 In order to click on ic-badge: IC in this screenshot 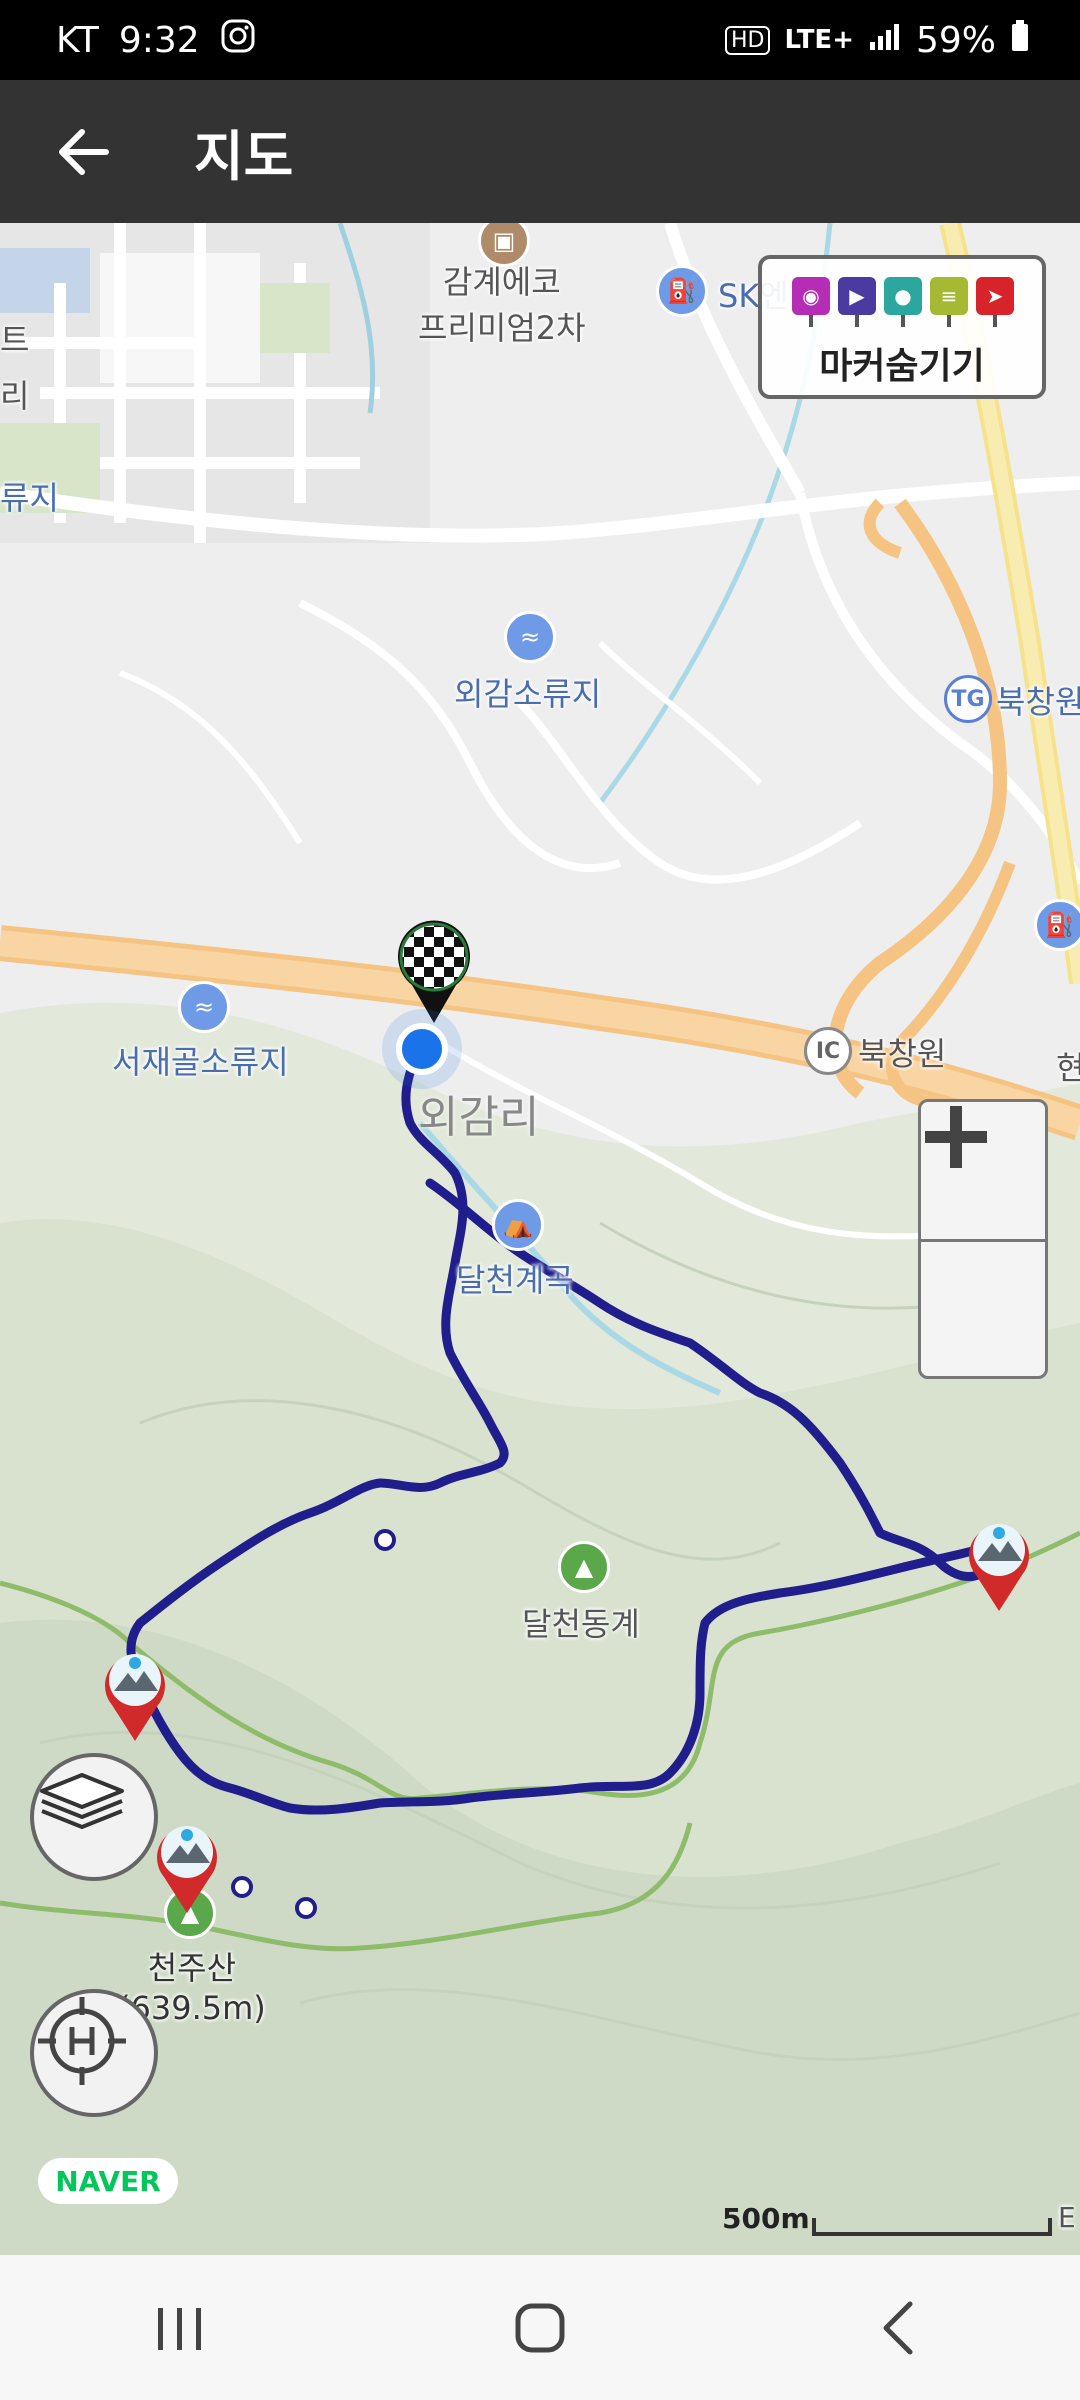, I will do `click(828, 1051)`.